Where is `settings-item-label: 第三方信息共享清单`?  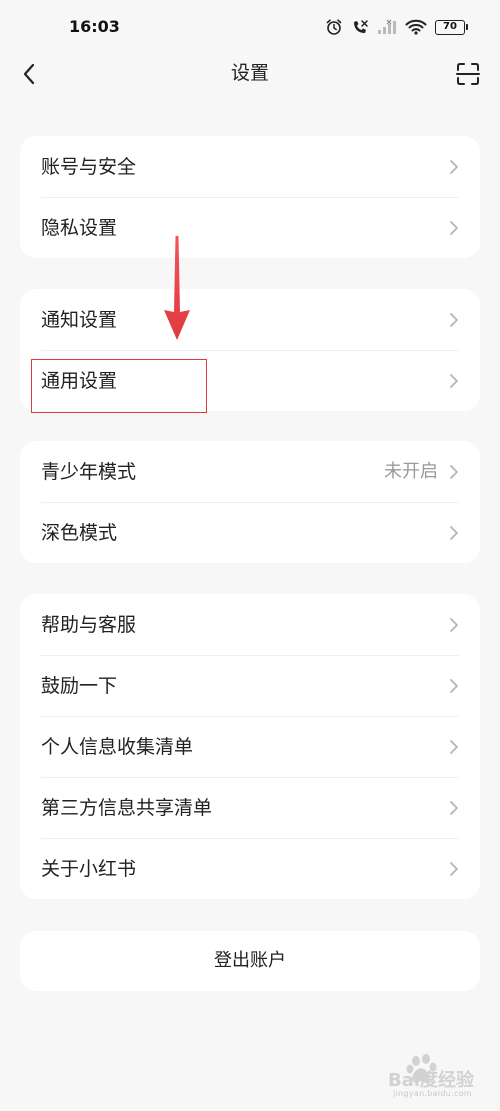
settings-item-label: 第三方信息共享清单 is located at coordinates (127, 807).